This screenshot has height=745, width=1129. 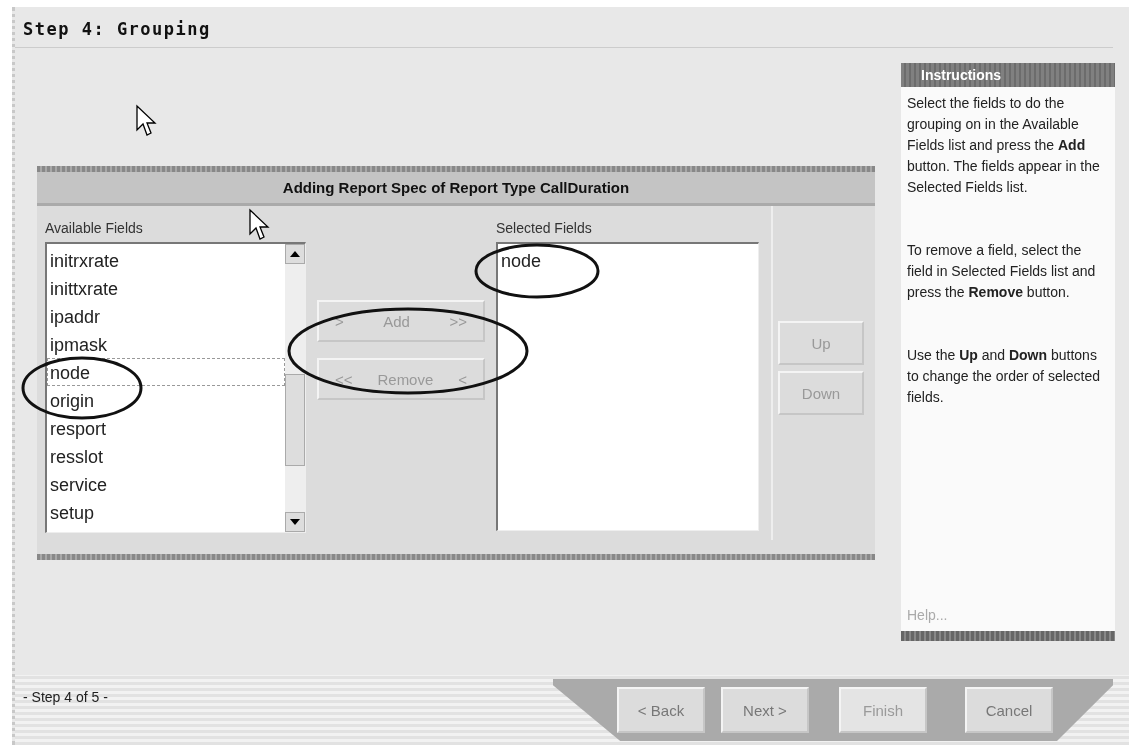 I want to click on selected-fields-label: Selected Fields, so click(x=544, y=228).